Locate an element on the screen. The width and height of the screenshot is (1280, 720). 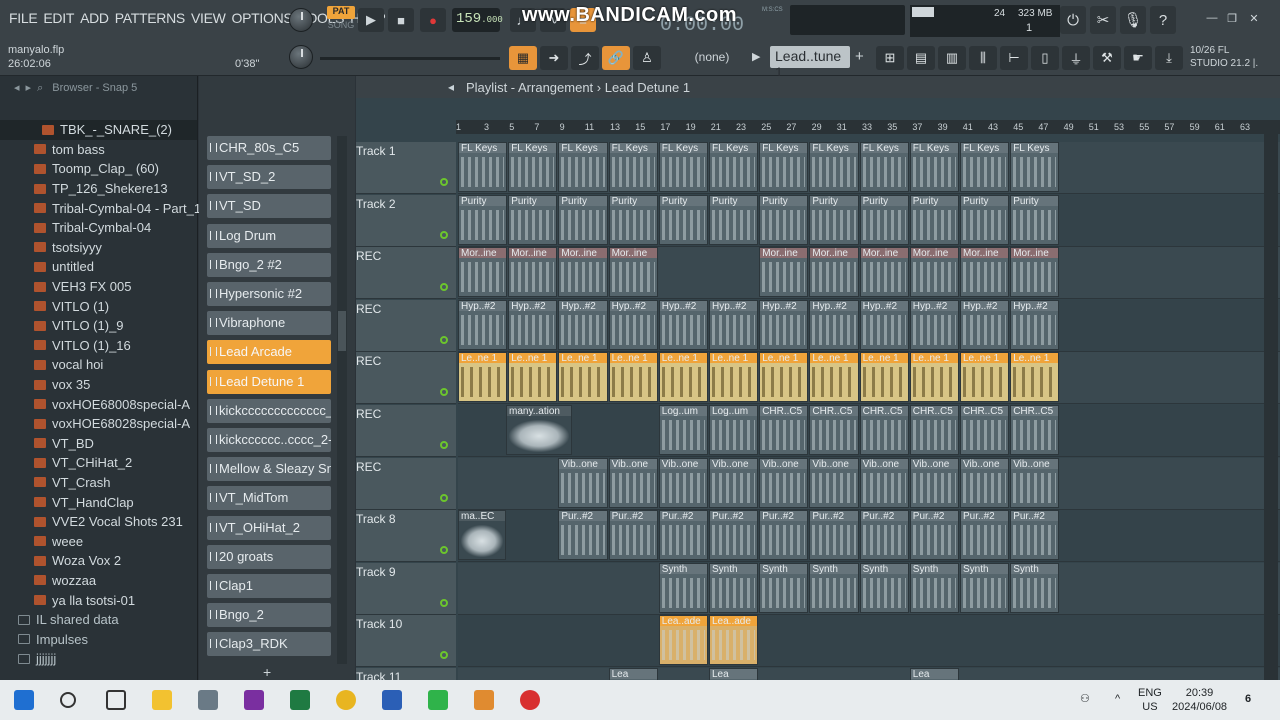
file-button: ▯ is located at coordinates (1045, 58).